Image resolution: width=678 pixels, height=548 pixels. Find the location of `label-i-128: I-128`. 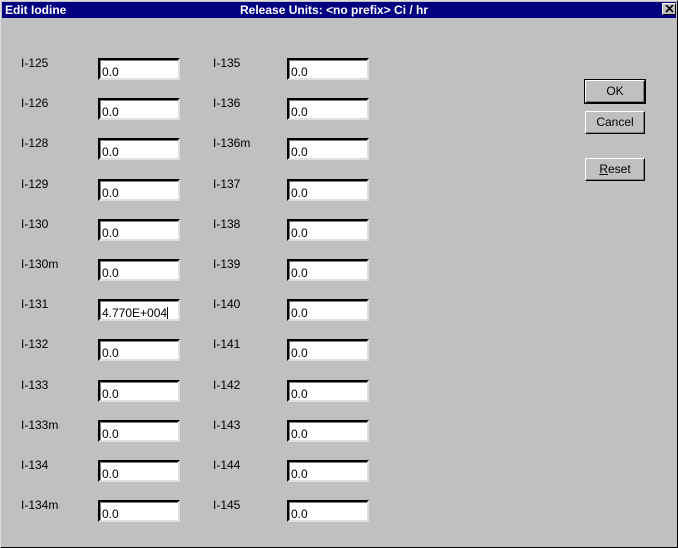

label-i-128: I-128 is located at coordinates (35, 143).